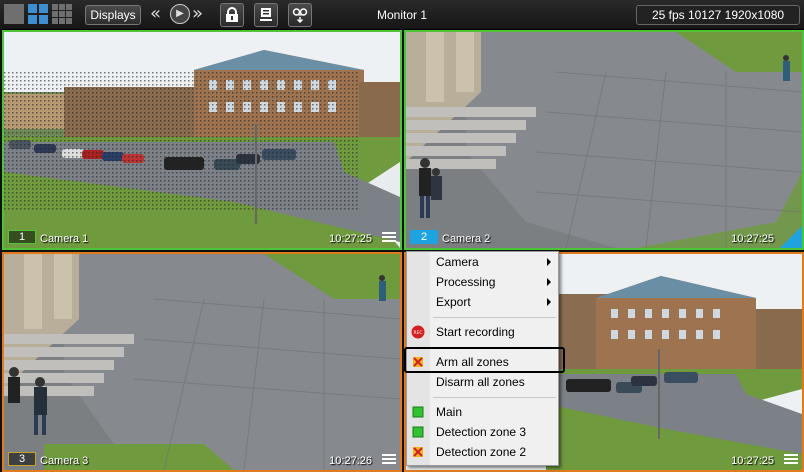  I want to click on menu-item-label: Camera, so click(457, 262).